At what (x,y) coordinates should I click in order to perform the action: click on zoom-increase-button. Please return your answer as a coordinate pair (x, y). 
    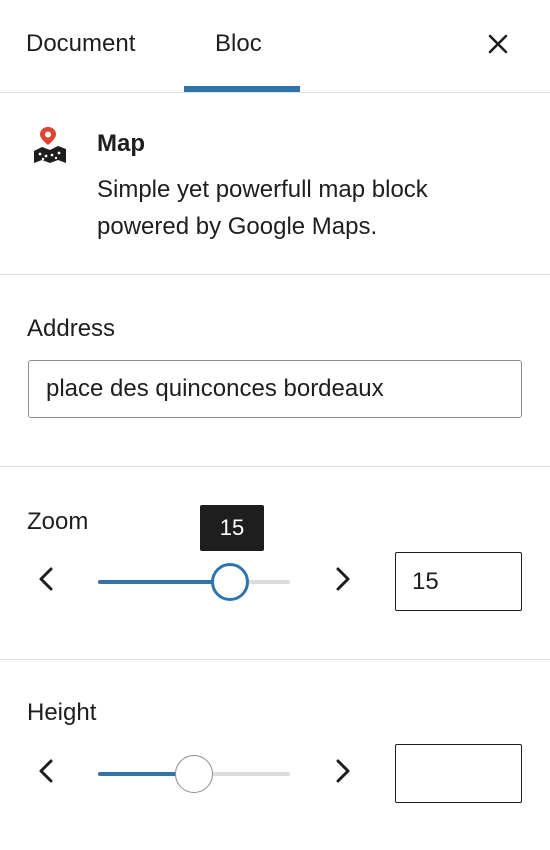
    Looking at the image, I should click on (342, 579).